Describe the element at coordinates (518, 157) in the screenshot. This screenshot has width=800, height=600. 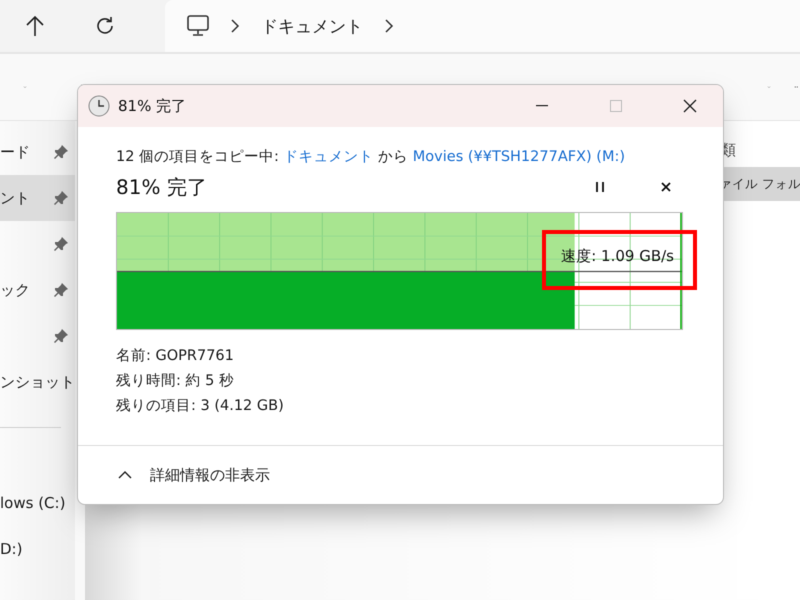
I see `destination-link: Movies (¥¥TSH1277AFX) (M:)` at that location.